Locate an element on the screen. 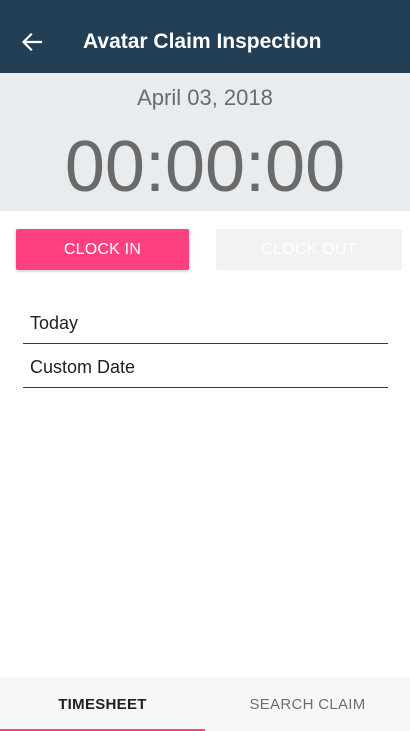 The height and width of the screenshot is (731, 410). bottom-nav: TIMESHEET SEARCH CLAIM is located at coordinates (205, 704).